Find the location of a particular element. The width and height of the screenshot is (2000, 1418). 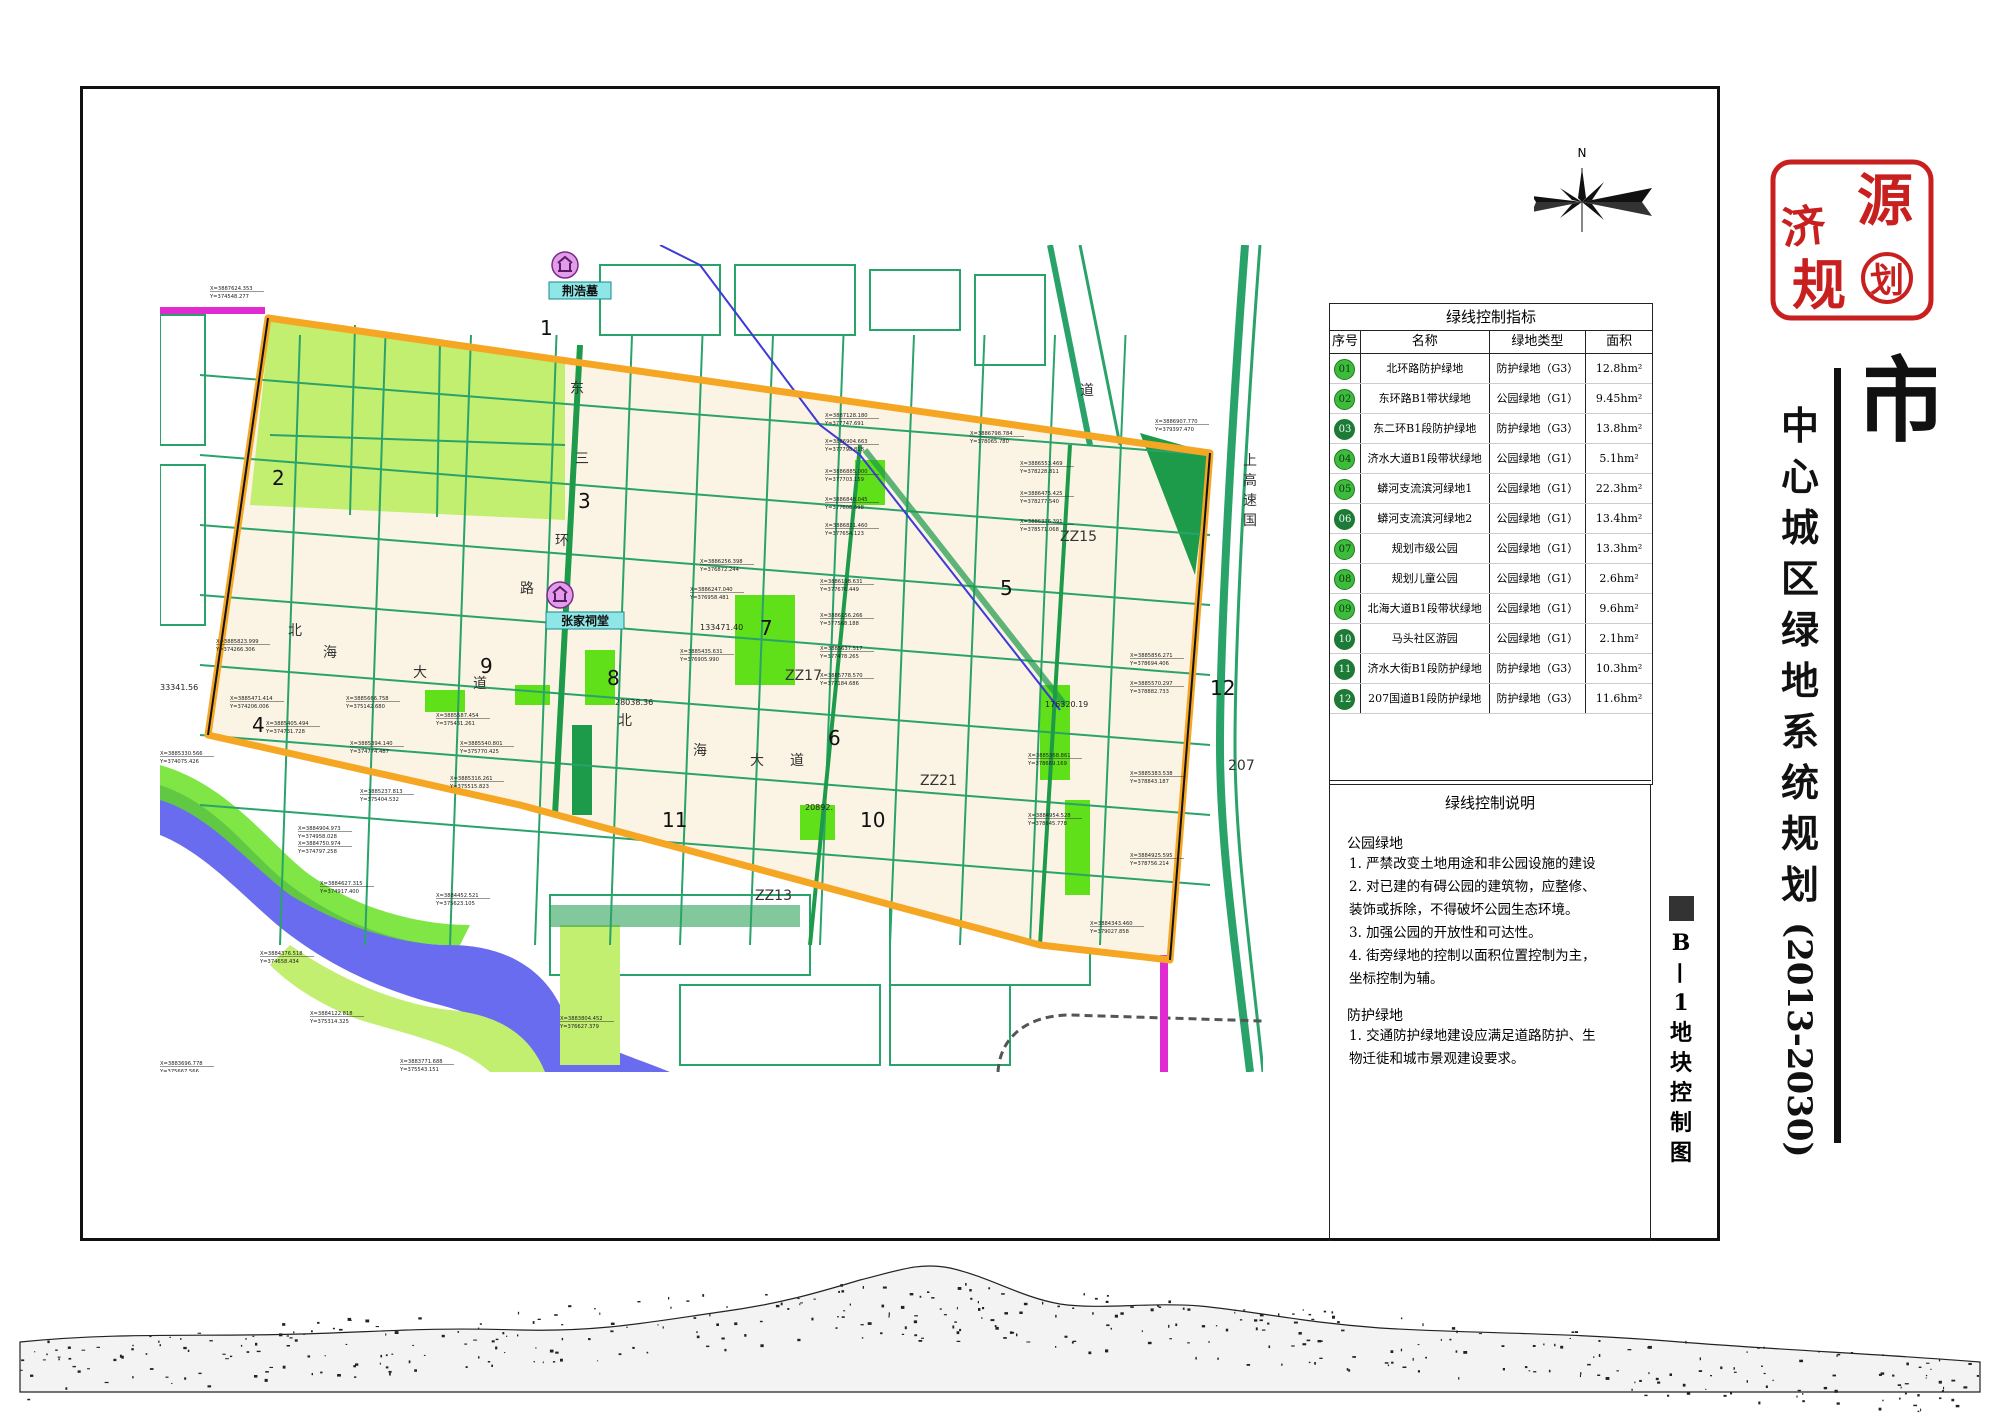

coord-y: Y=377747.691 is located at coordinates (844, 424).